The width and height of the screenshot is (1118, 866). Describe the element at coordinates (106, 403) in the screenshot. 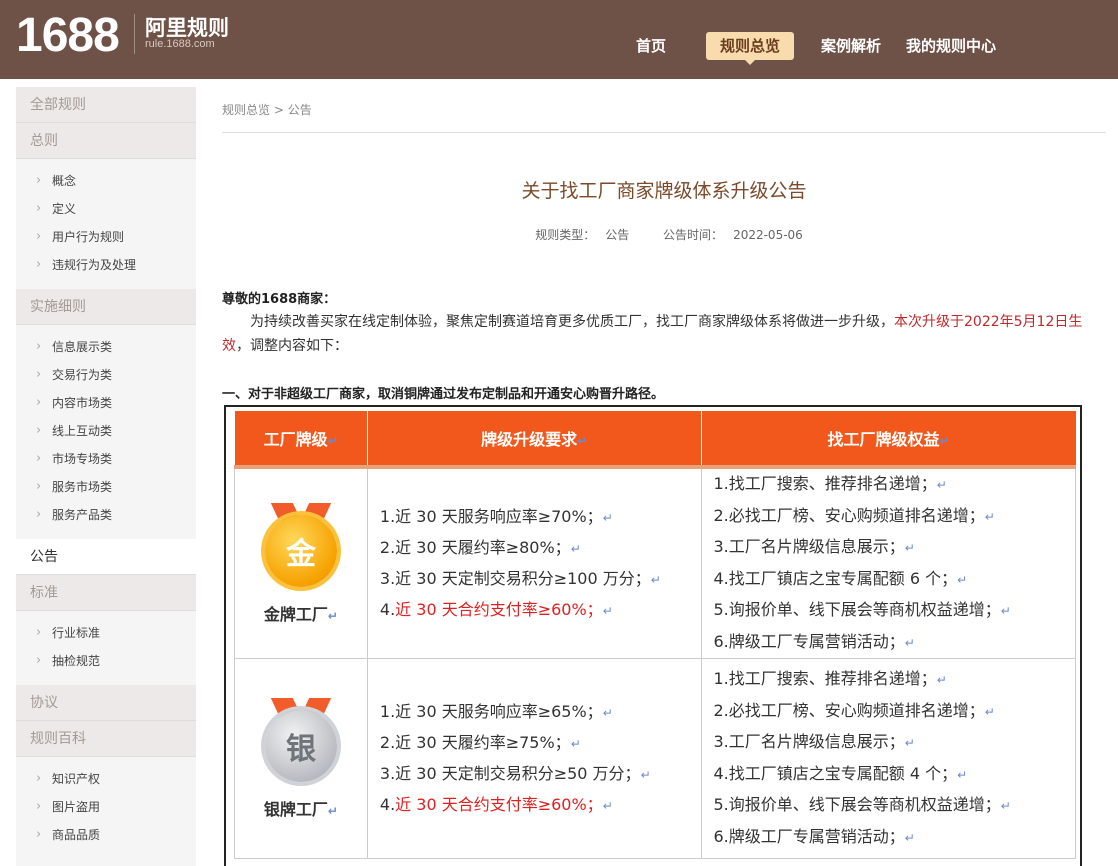

I see `sidebar-item-content-market: 内容市场类` at that location.